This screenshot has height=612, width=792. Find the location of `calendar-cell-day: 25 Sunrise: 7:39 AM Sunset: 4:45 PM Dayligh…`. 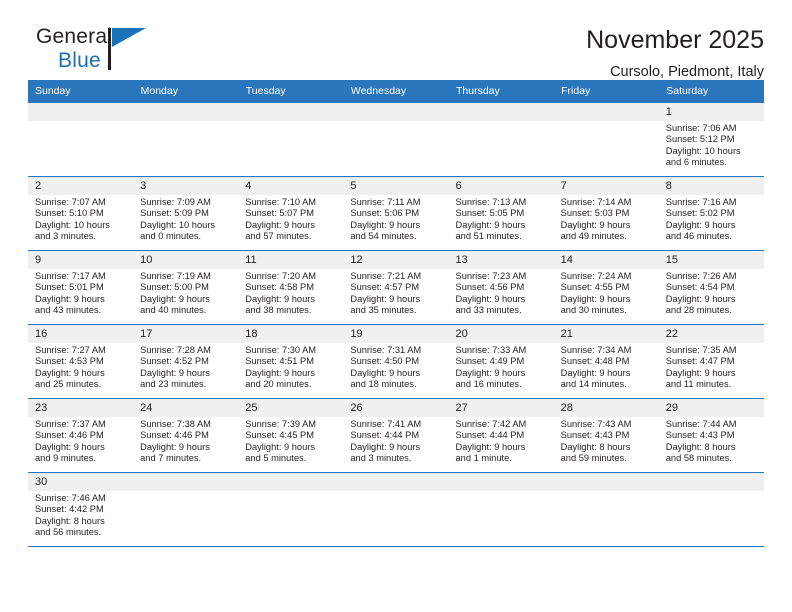

calendar-cell-day: 25 Sunrise: 7:39 AM Sunset: 4:45 PM Dayligh… is located at coordinates (291, 435).